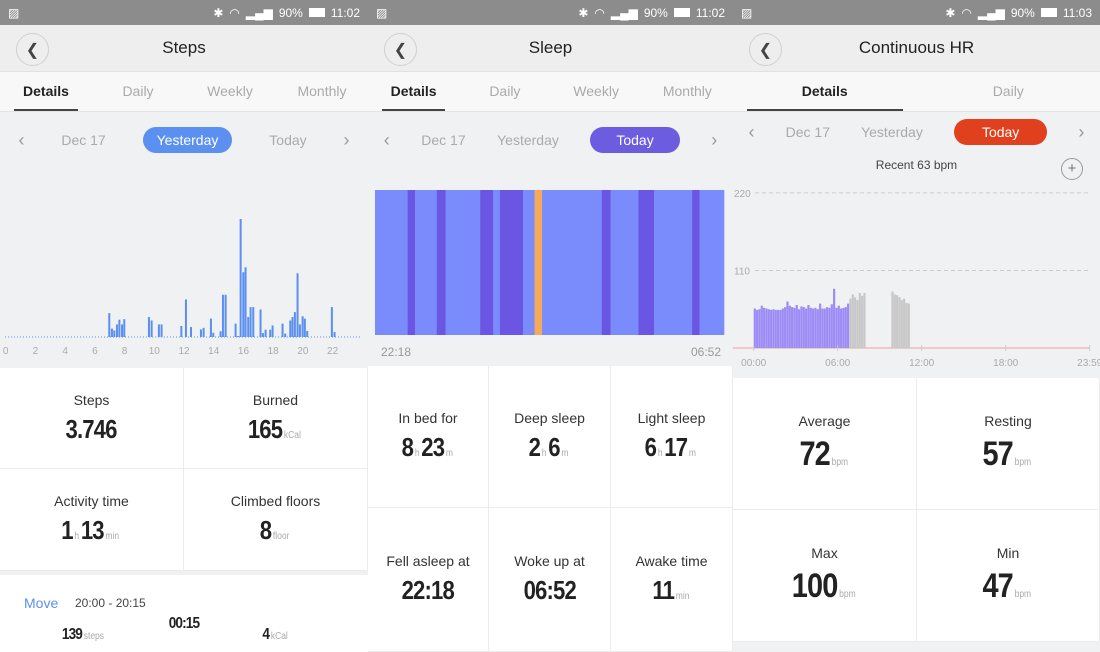  What do you see at coordinates (345, 12) in the screenshot?
I see `clock: 11:02` at bounding box center [345, 12].